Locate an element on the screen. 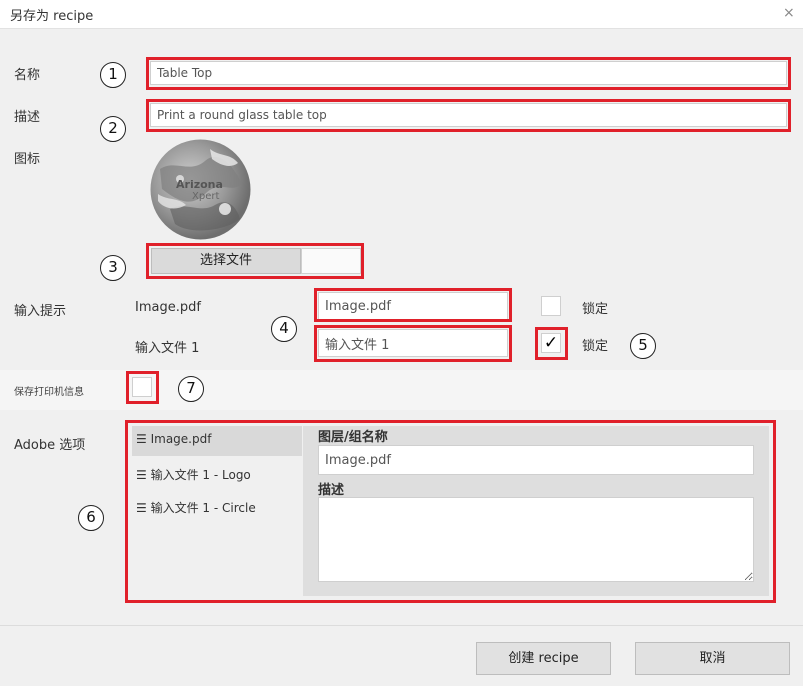  layer-item-2: ☰ 输入文件 1 - Logo is located at coordinates (193, 474).